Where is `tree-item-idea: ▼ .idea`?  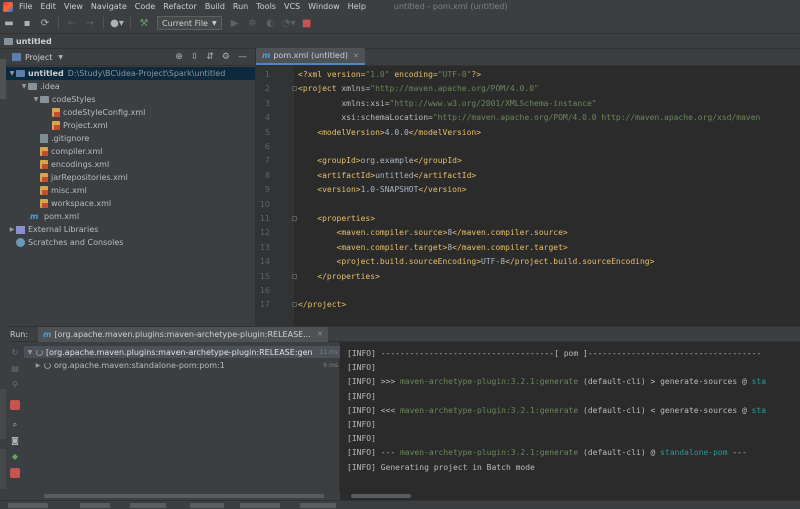 tree-item-idea: ▼ .idea is located at coordinates (130, 86).